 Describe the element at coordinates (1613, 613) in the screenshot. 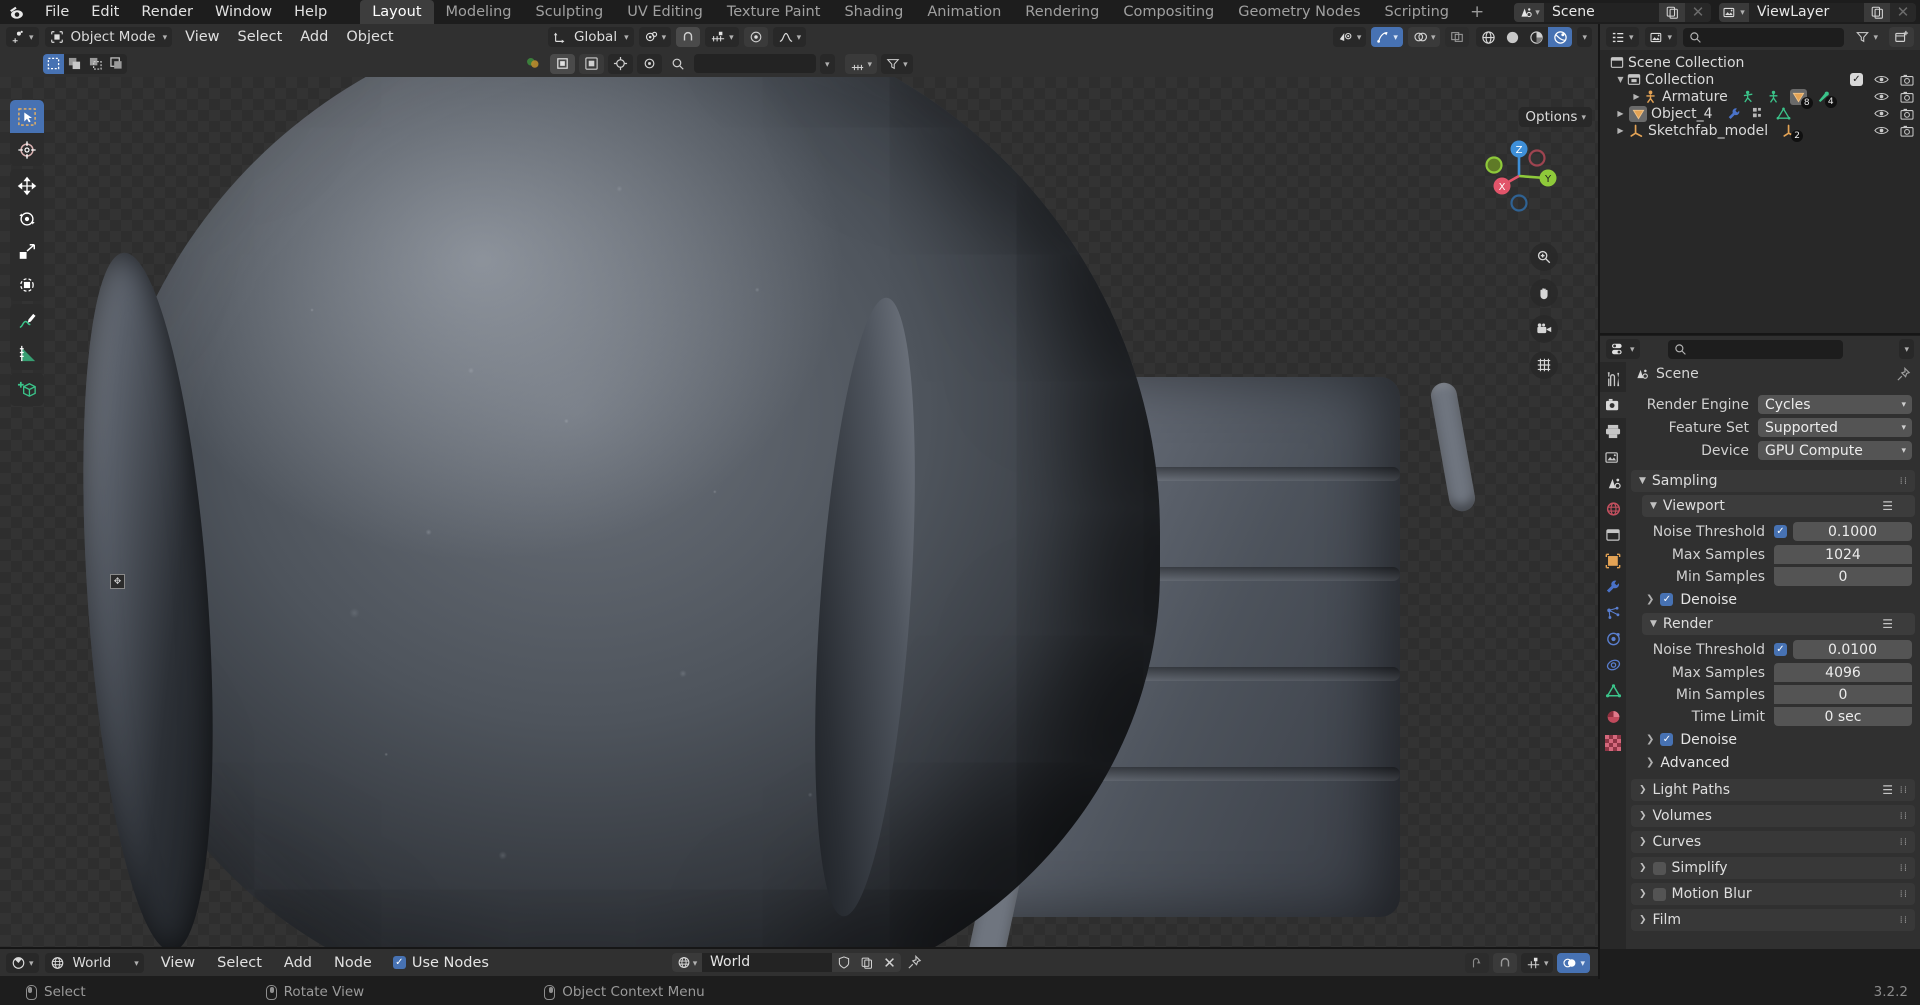

I see `properties-tab-particles` at that location.